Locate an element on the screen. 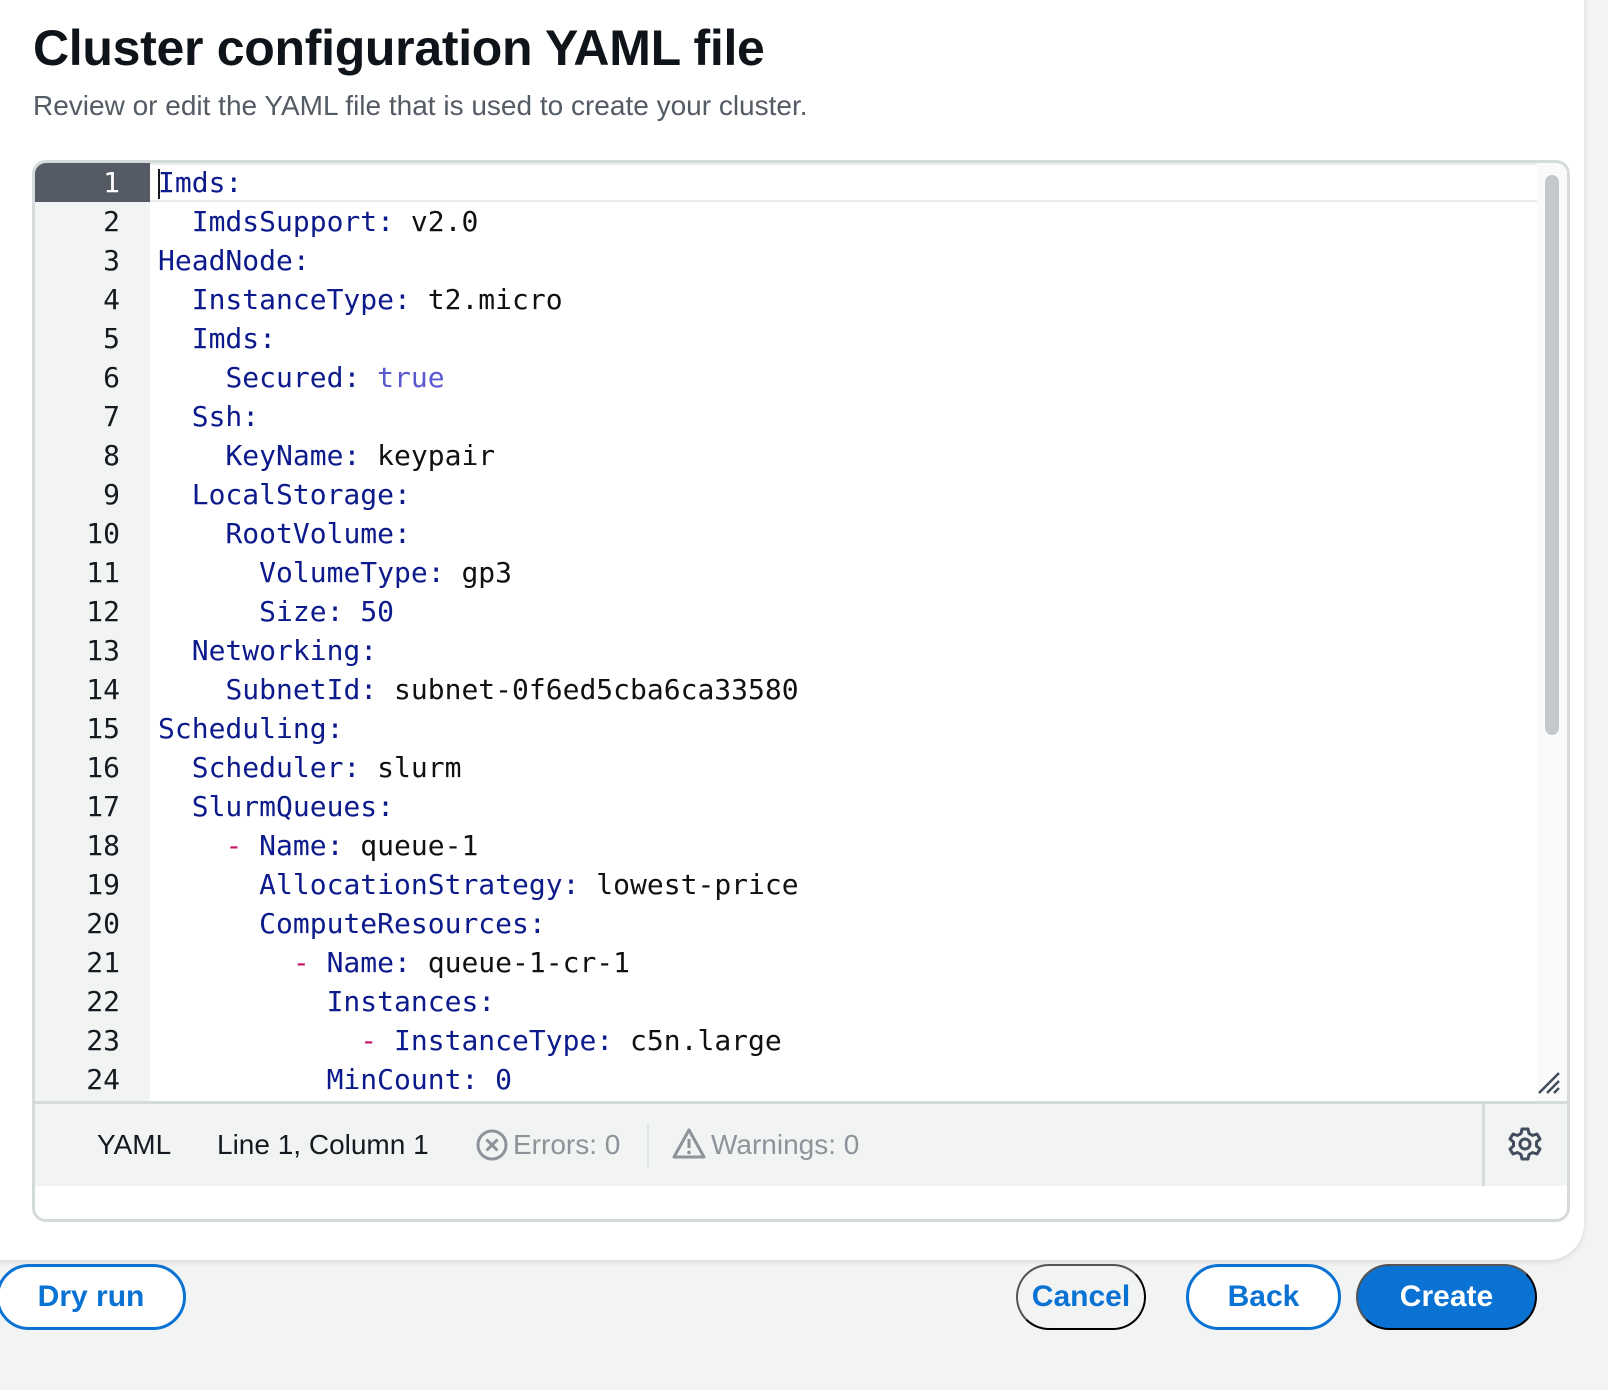 The height and width of the screenshot is (1390, 1608). line-number: 6 is located at coordinates (111, 377).